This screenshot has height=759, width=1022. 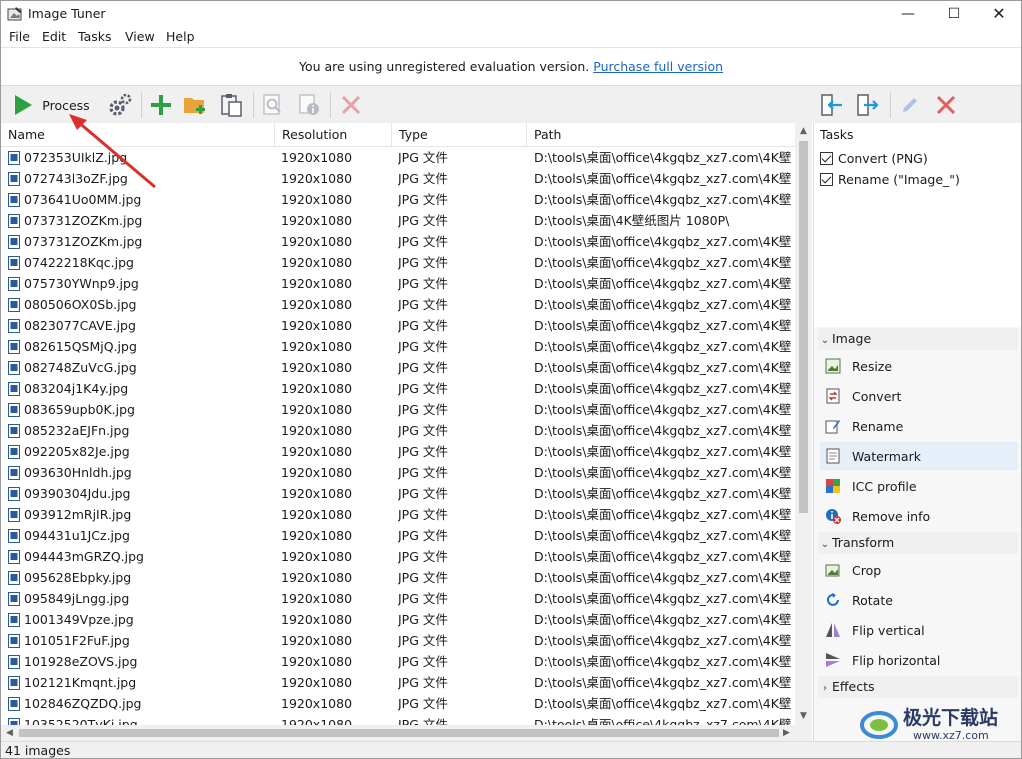 What do you see at coordinates (998, 14) in the screenshot?
I see `close-window-button: ✕` at bounding box center [998, 14].